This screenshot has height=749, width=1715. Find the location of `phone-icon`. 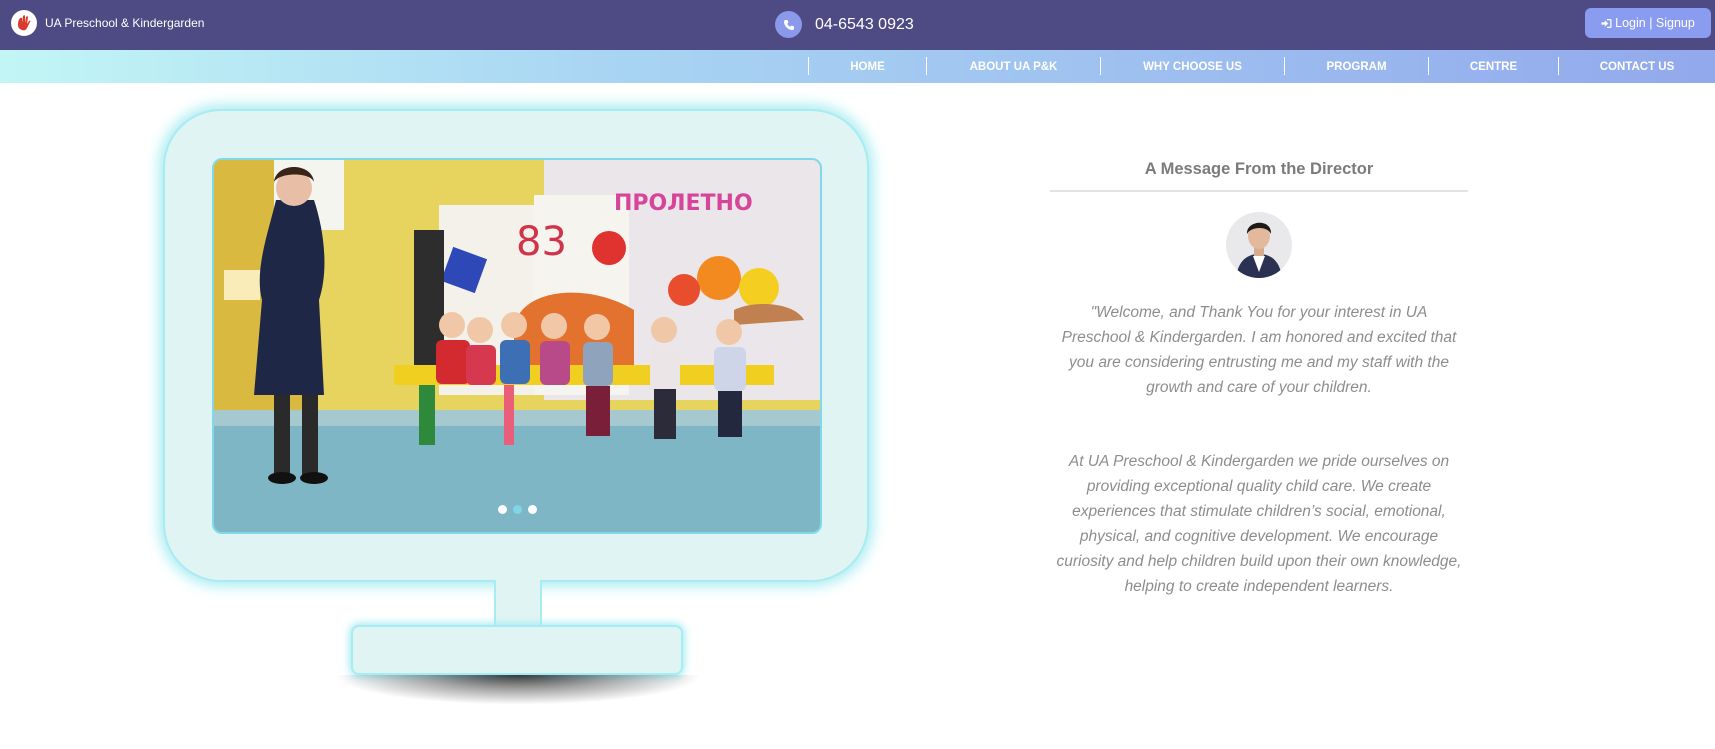

phone-icon is located at coordinates (788, 24).